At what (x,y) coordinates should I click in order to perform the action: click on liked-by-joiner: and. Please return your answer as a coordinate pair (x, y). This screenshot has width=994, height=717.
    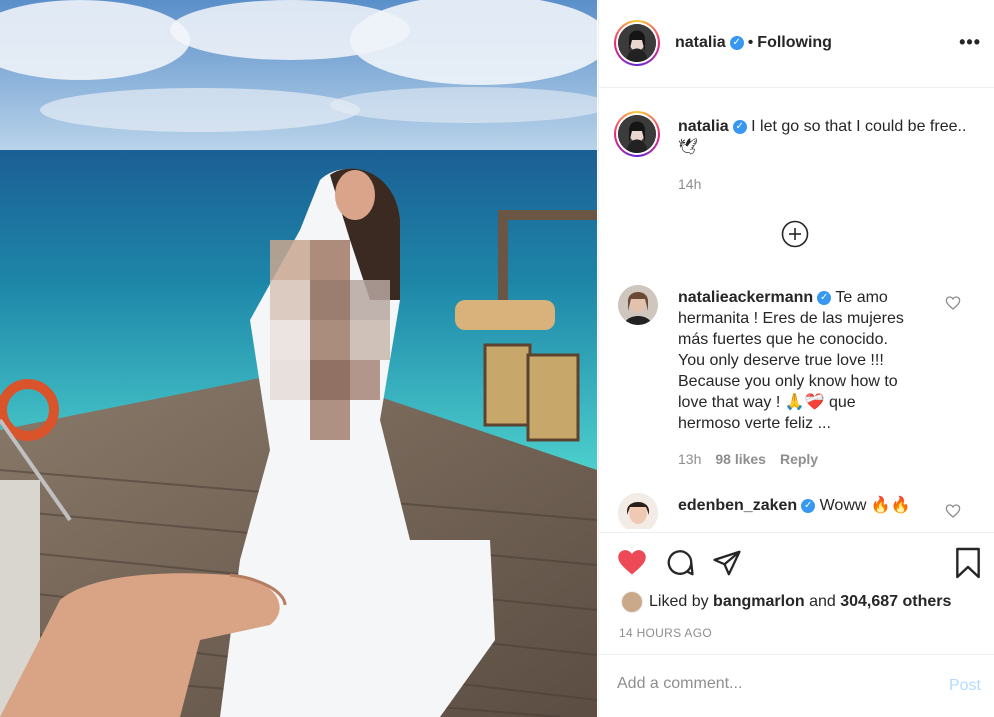
    Looking at the image, I should click on (822, 602).